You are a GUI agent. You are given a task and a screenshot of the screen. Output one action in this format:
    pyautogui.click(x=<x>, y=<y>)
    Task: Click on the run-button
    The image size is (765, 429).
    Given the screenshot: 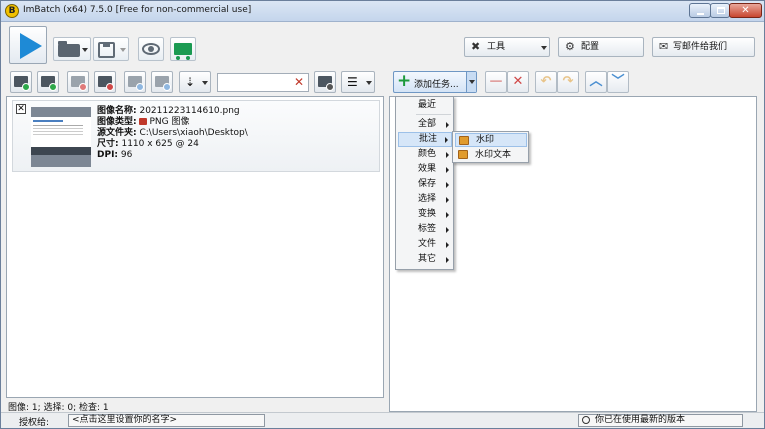 What is the action you would take?
    pyautogui.click(x=28, y=45)
    